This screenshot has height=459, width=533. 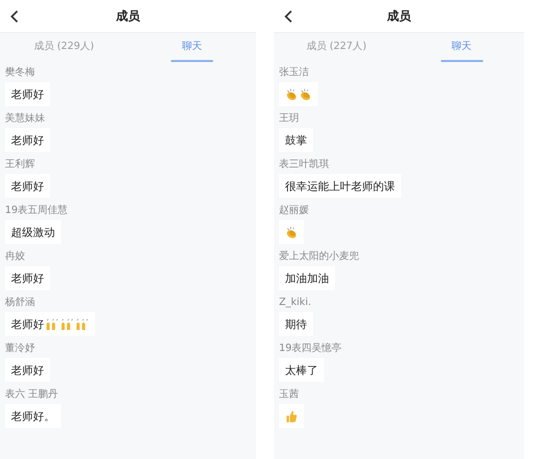 What do you see at coordinates (20, 303) in the screenshot?
I see `sender-name: 杨舒涵` at bounding box center [20, 303].